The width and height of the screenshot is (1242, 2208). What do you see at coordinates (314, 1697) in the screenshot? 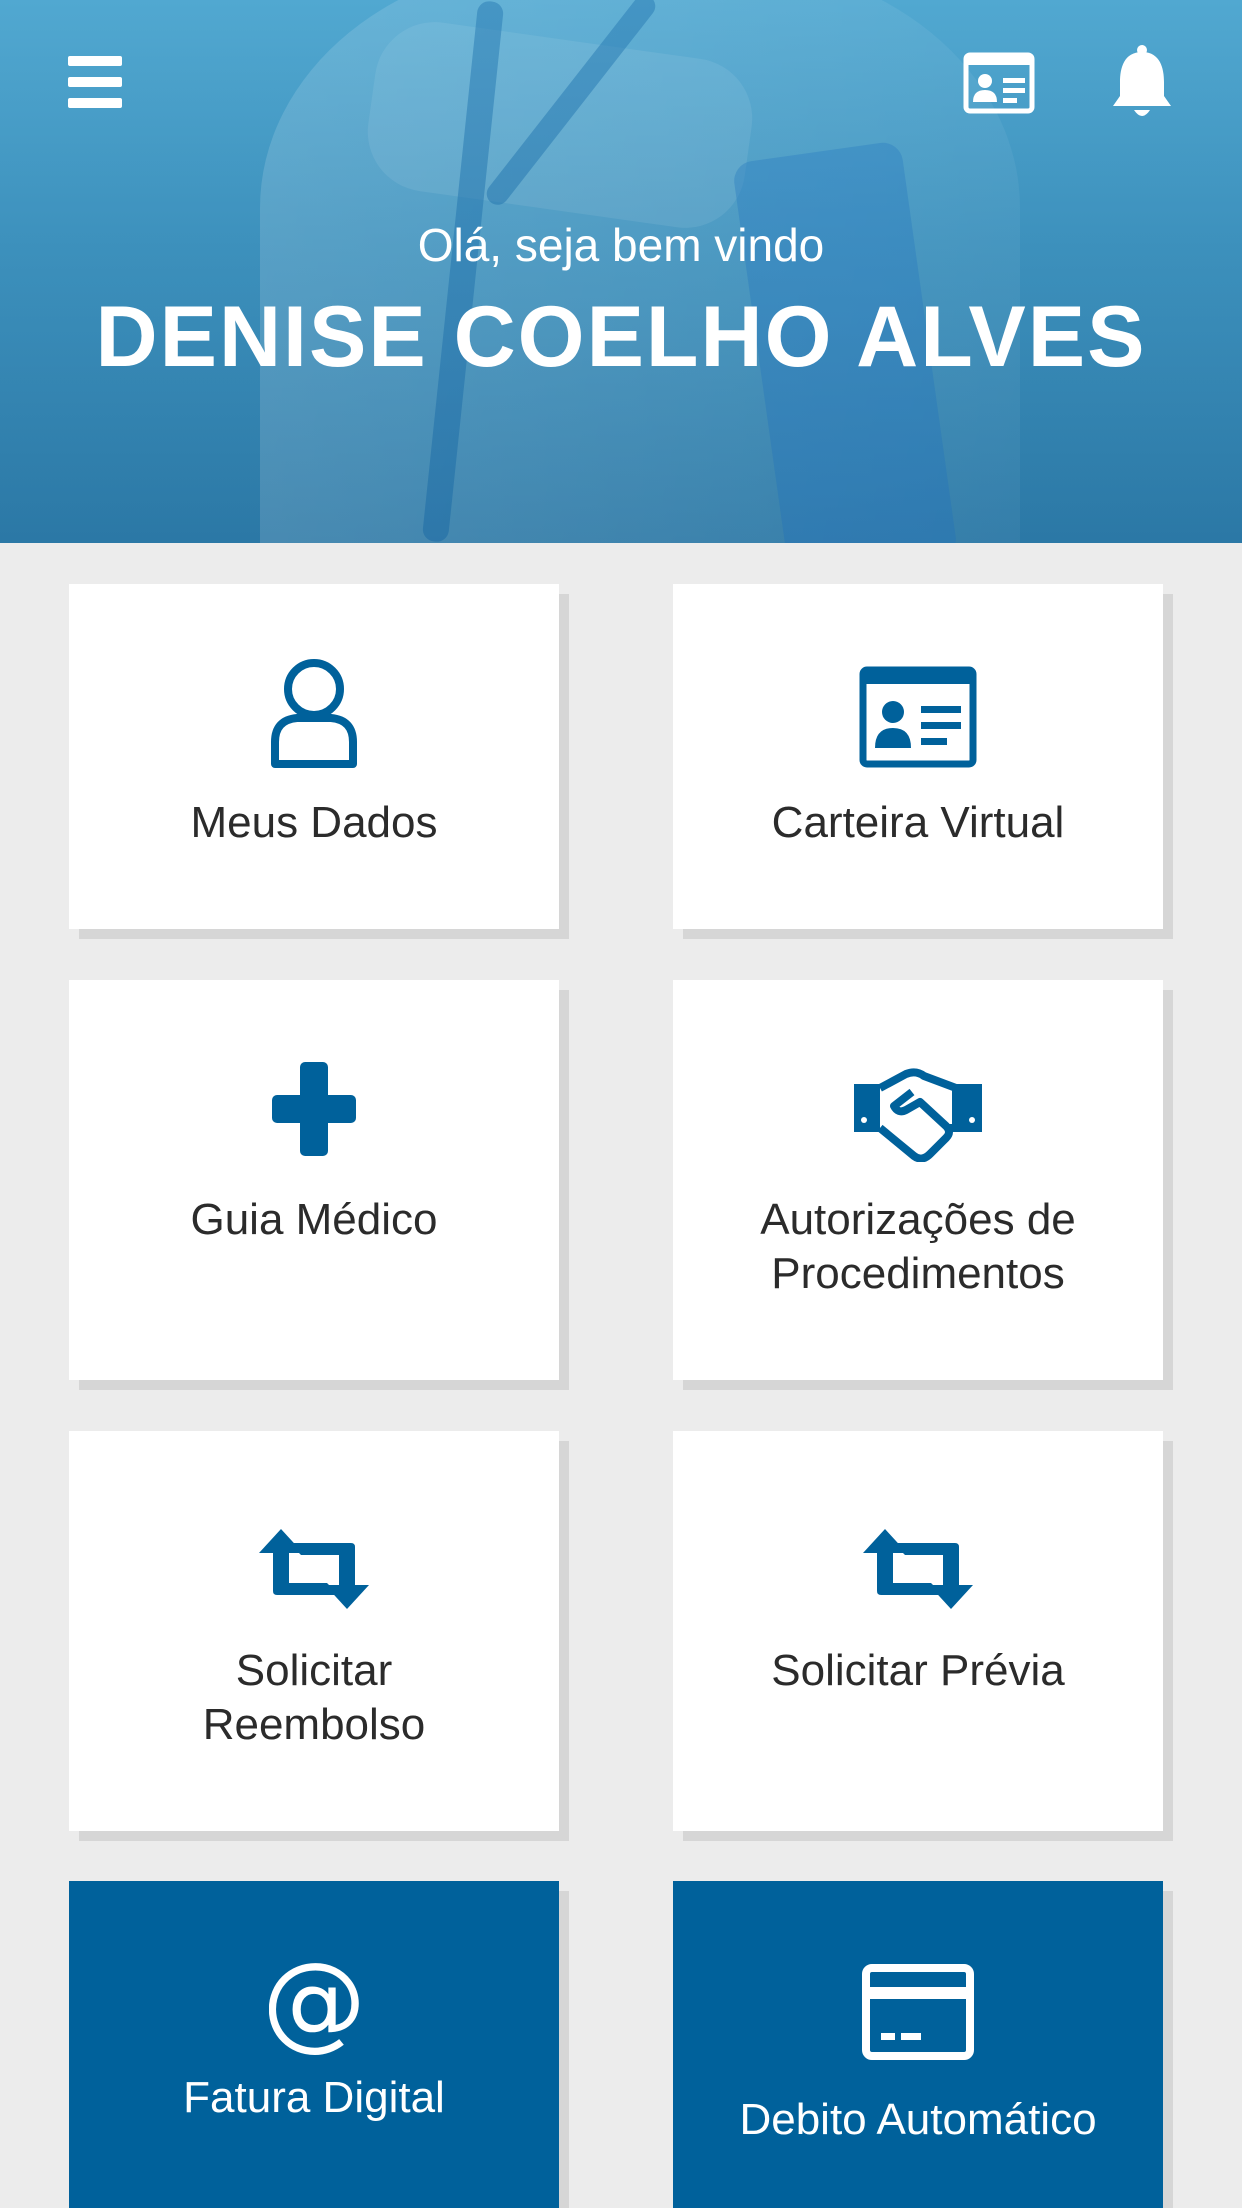
I see `tile-label: Solicitar Reembolso` at bounding box center [314, 1697].